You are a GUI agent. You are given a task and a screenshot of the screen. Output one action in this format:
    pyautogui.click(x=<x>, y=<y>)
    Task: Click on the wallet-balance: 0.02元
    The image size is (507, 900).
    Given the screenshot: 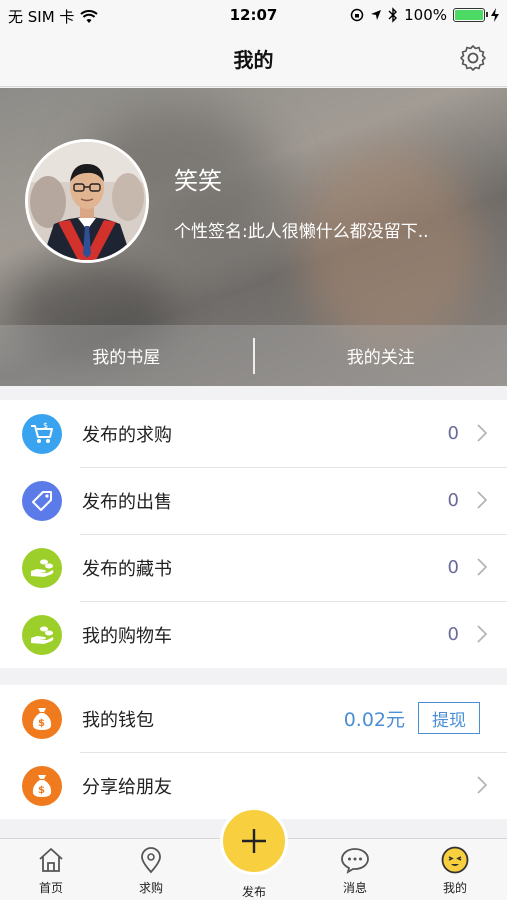 What is the action you would take?
    pyautogui.click(x=374, y=720)
    